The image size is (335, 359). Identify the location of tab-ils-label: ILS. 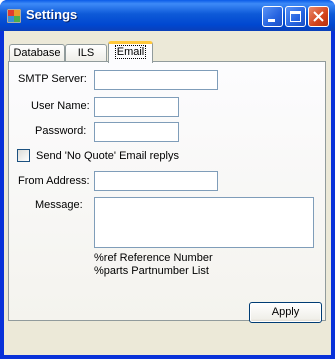
(86, 53).